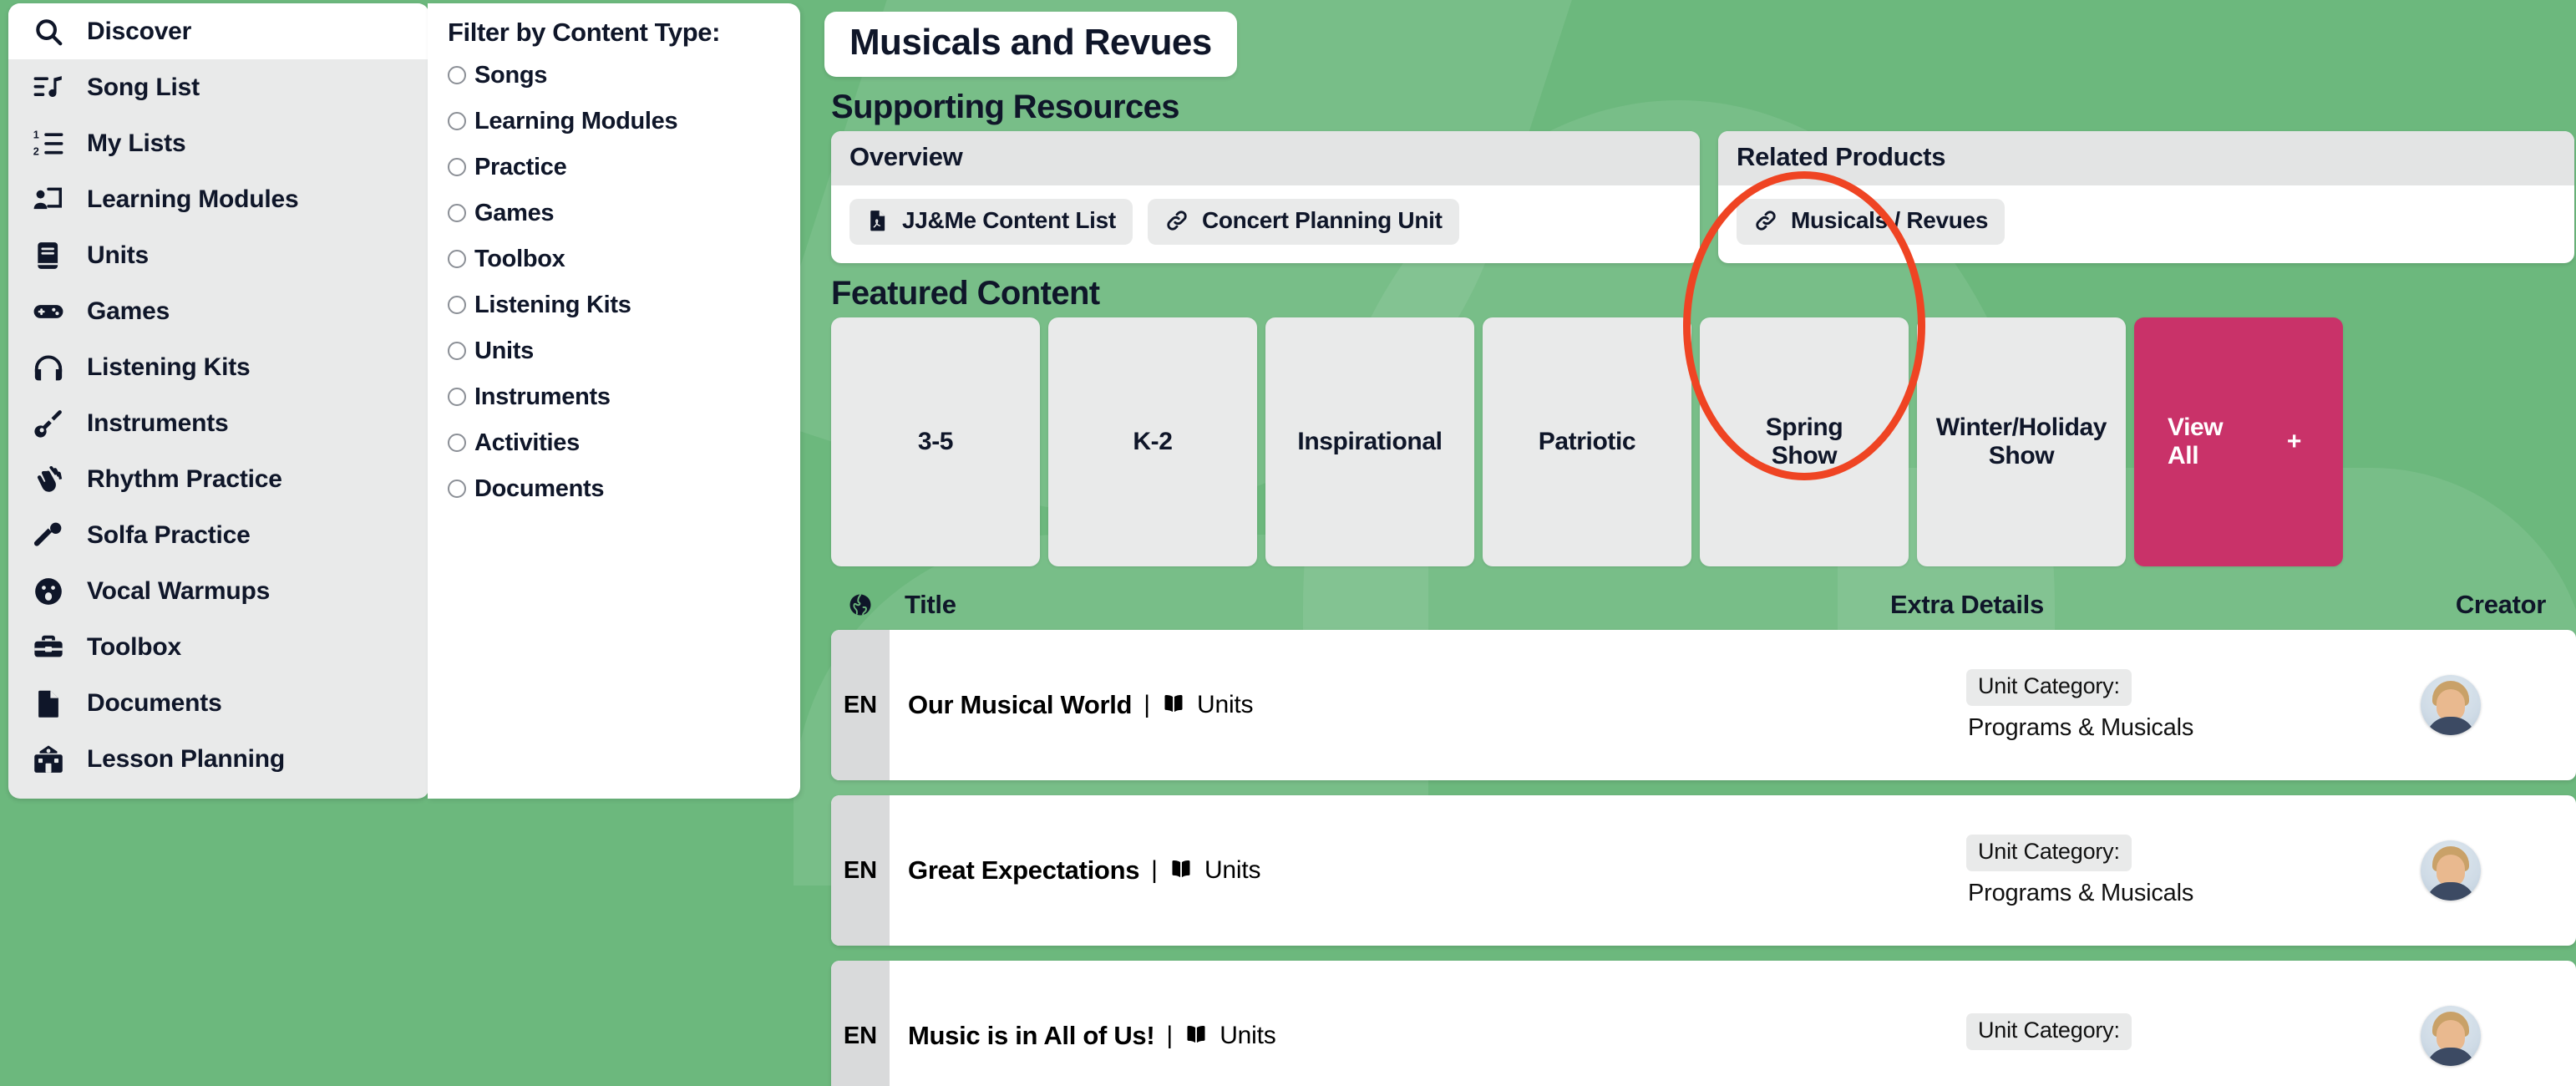  What do you see at coordinates (2450, 1023) in the screenshot?
I see `row-creator-cell` at bounding box center [2450, 1023].